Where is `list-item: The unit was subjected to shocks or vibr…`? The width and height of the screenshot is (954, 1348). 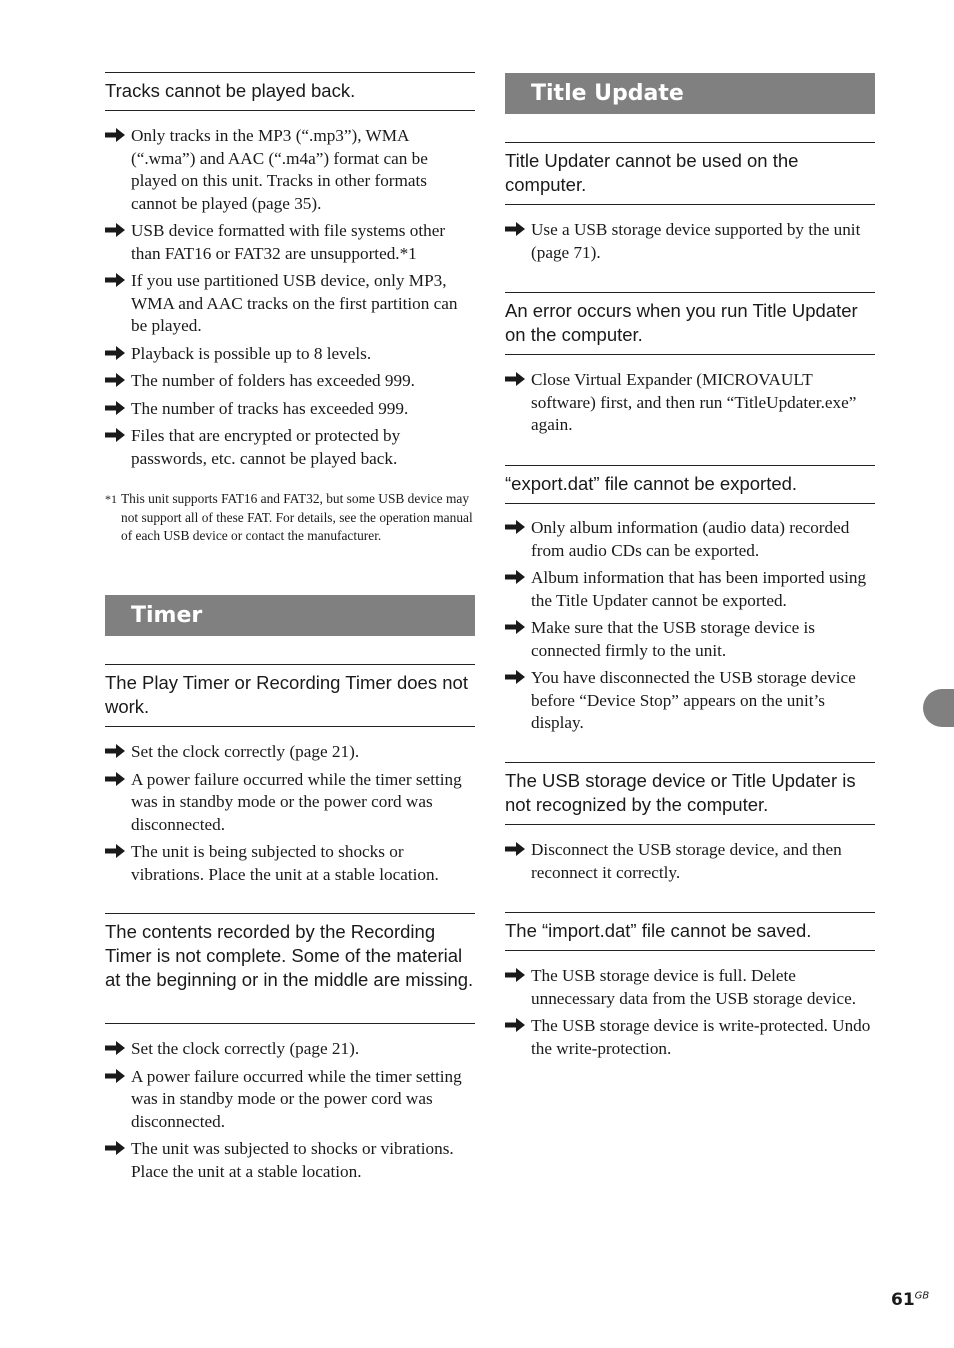 list-item: The unit was subjected to shocks or vibr… is located at coordinates (291, 1160).